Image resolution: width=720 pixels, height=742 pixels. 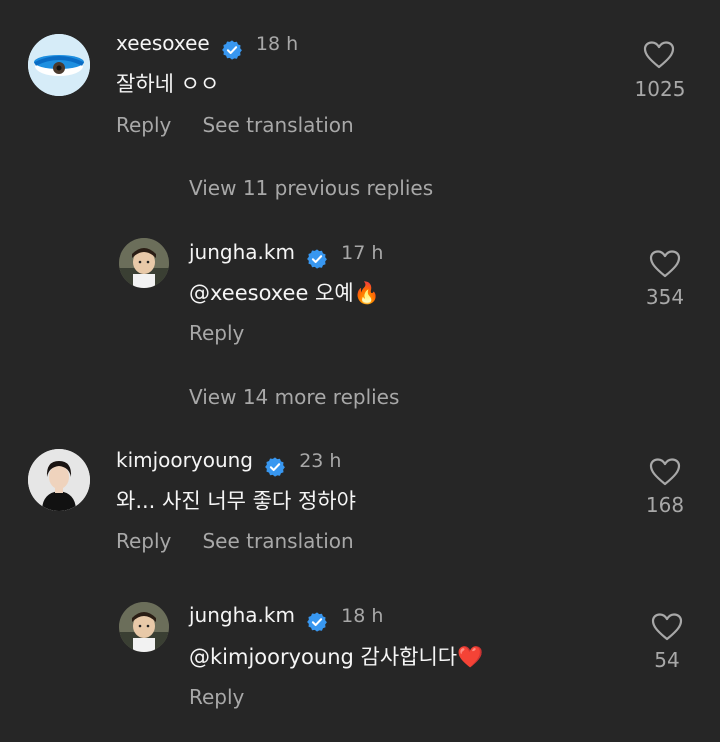 I want to click on like-count: 168, so click(x=665, y=505).